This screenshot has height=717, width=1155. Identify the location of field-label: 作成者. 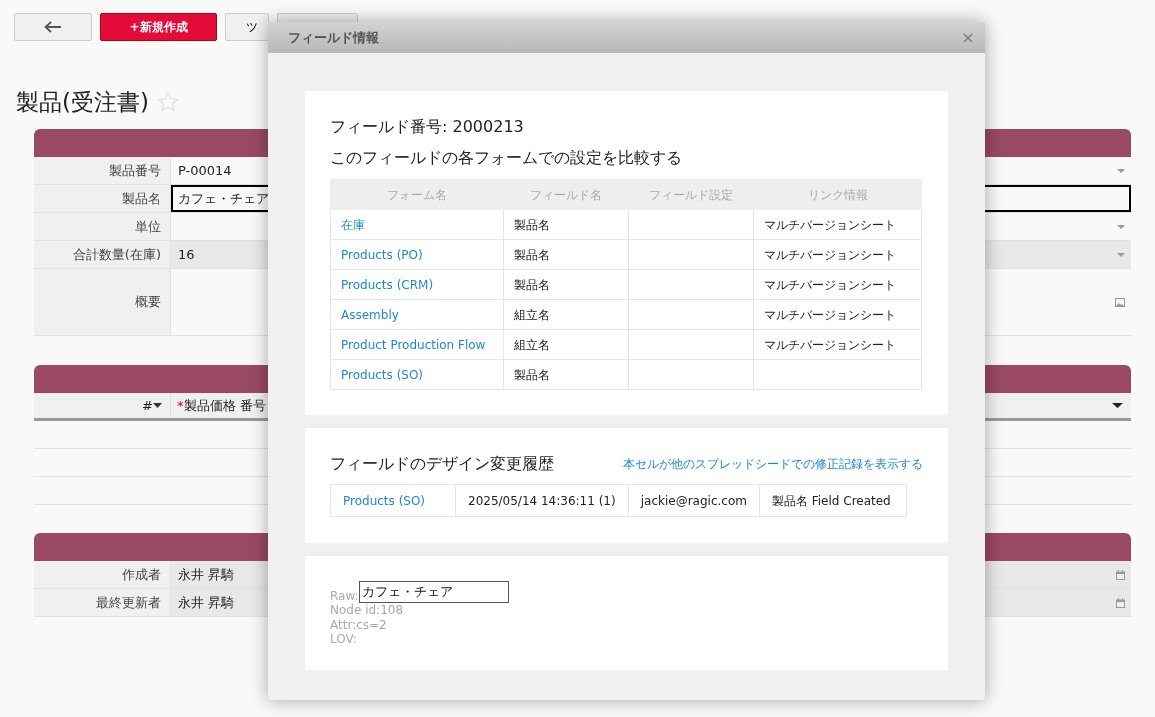
(102, 574).